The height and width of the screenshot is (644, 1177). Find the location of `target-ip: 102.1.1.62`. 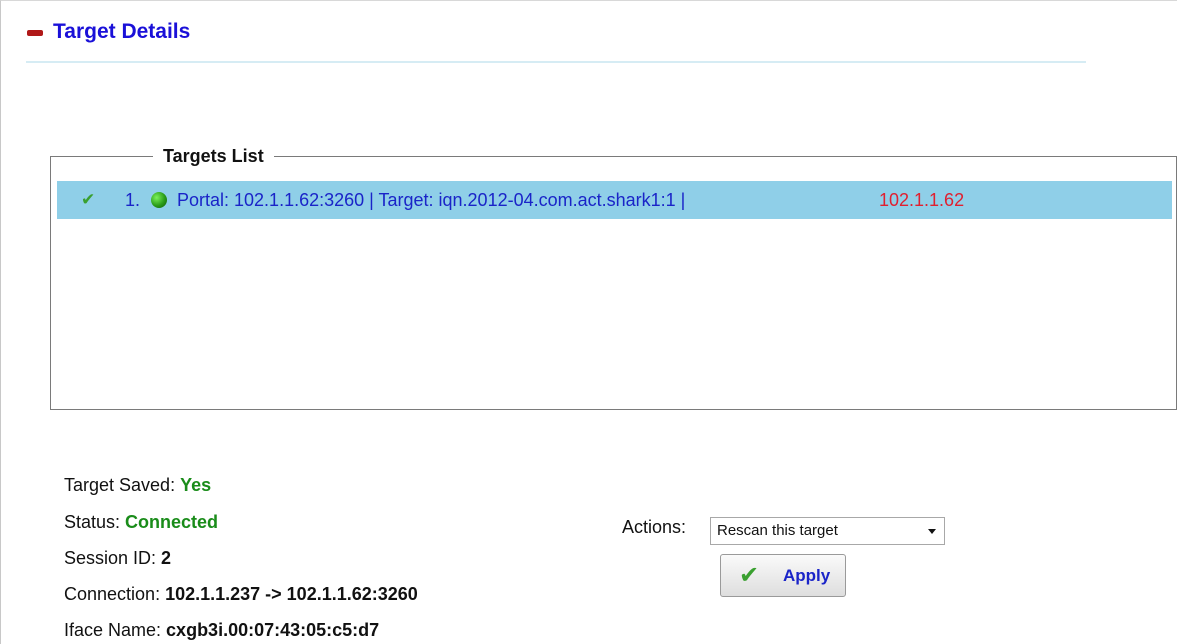

target-ip: 102.1.1.62 is located at coordinates (922, 200).